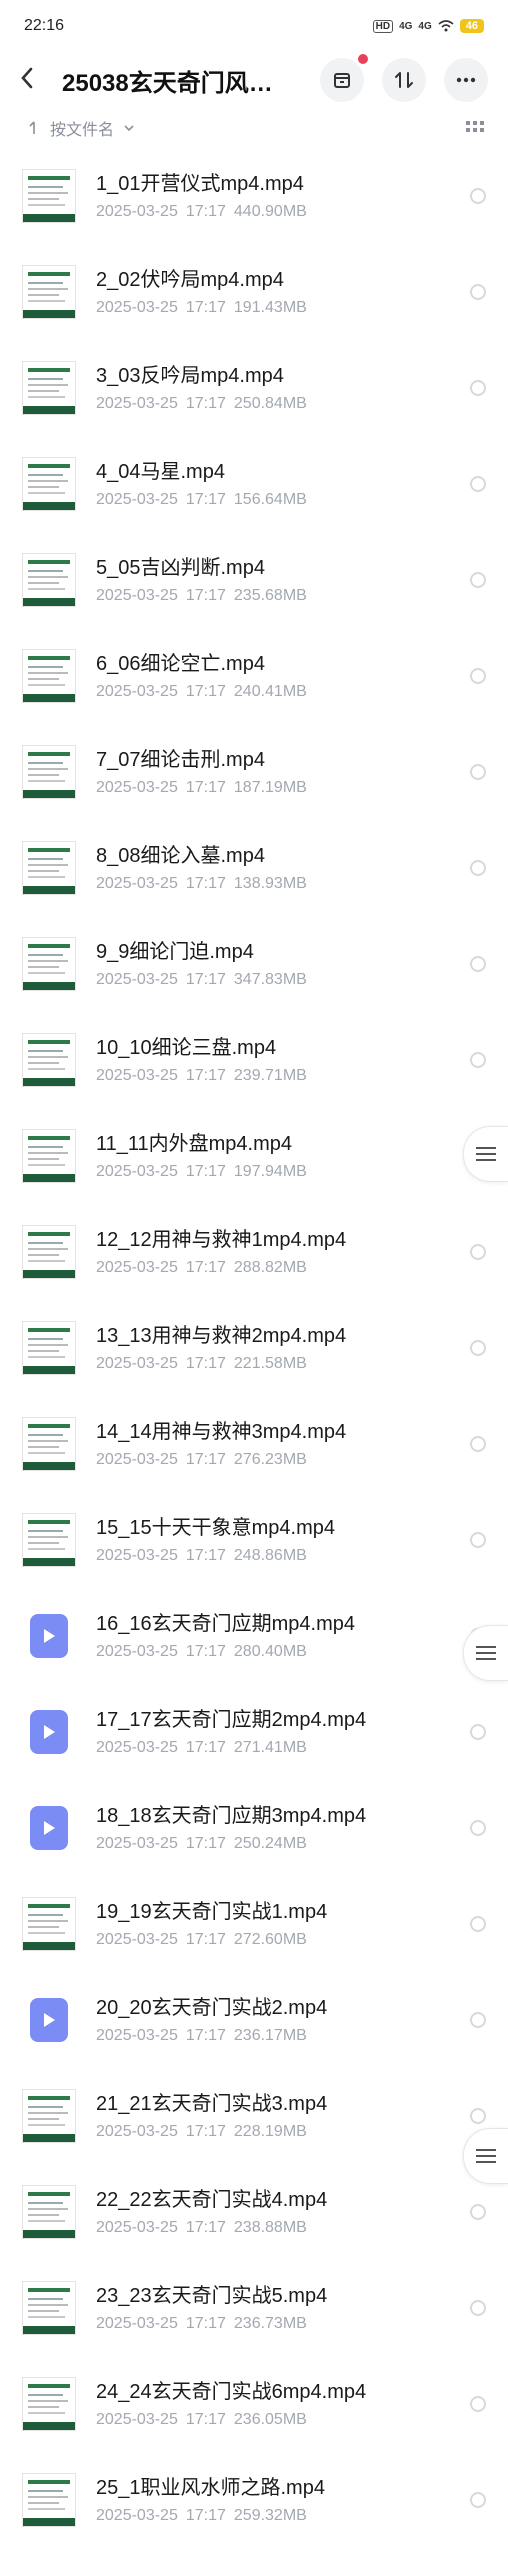 Image resolution: width=508 pixels, height=2560 pixels. Describe the element at coordinates (34, 80) in the screenshot. I see `back-button` at that location.